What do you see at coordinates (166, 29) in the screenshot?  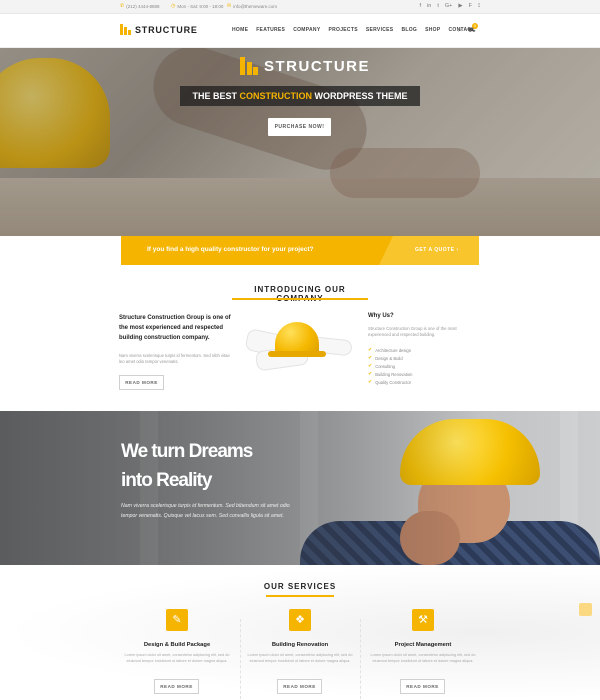 I see `logo-text: STRUCTURE` at bounding box center [166, 29].